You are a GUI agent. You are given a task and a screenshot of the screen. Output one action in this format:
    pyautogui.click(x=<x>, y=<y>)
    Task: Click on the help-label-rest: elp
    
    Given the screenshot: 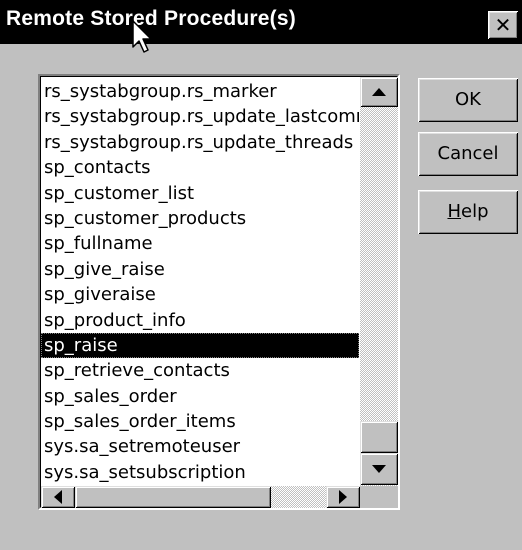 What is the action you would take?
    pyautogui.click(x=475, y=211)
    